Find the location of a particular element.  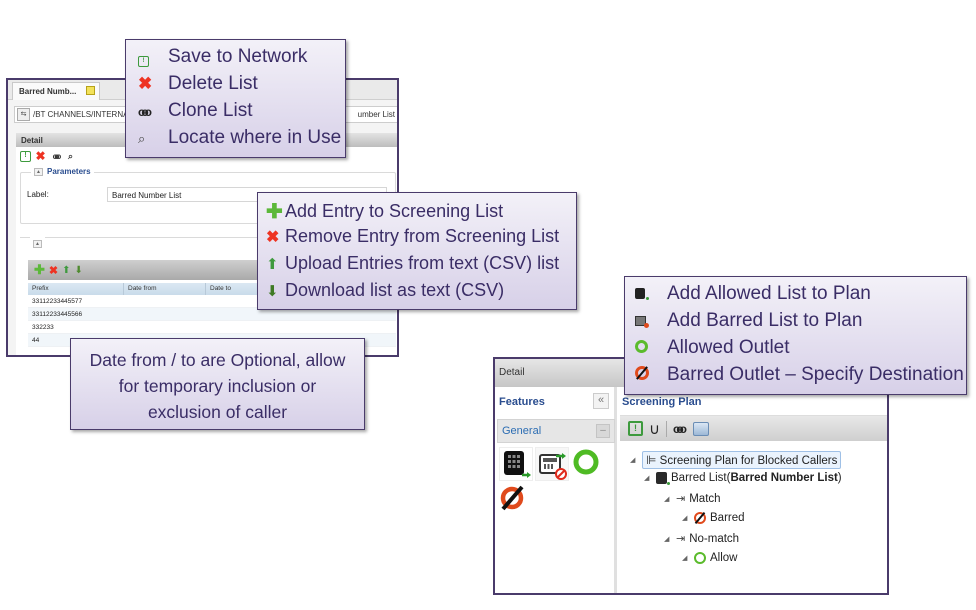

features-panel: Features « General – is located at coordinates (556, 490).